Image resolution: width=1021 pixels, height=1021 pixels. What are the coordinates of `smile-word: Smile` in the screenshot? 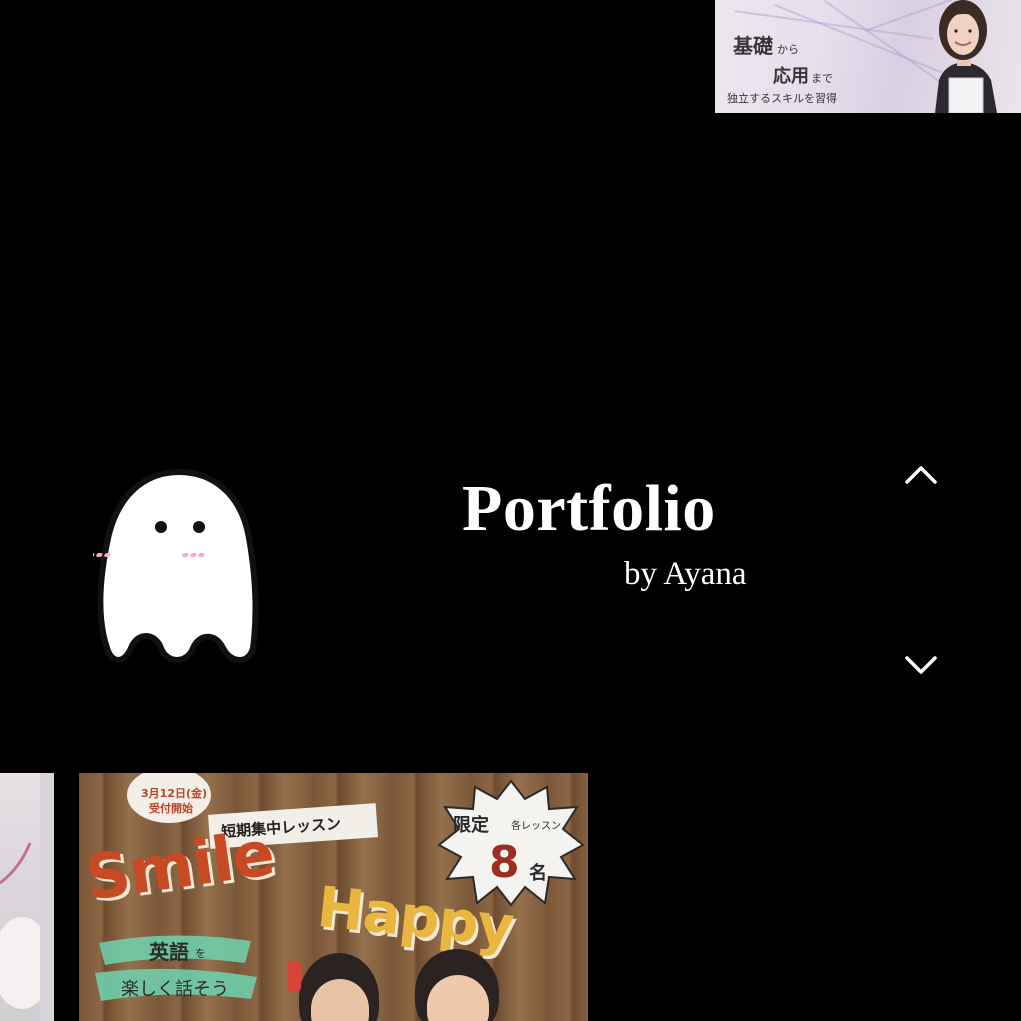 It's located at (179, 865).